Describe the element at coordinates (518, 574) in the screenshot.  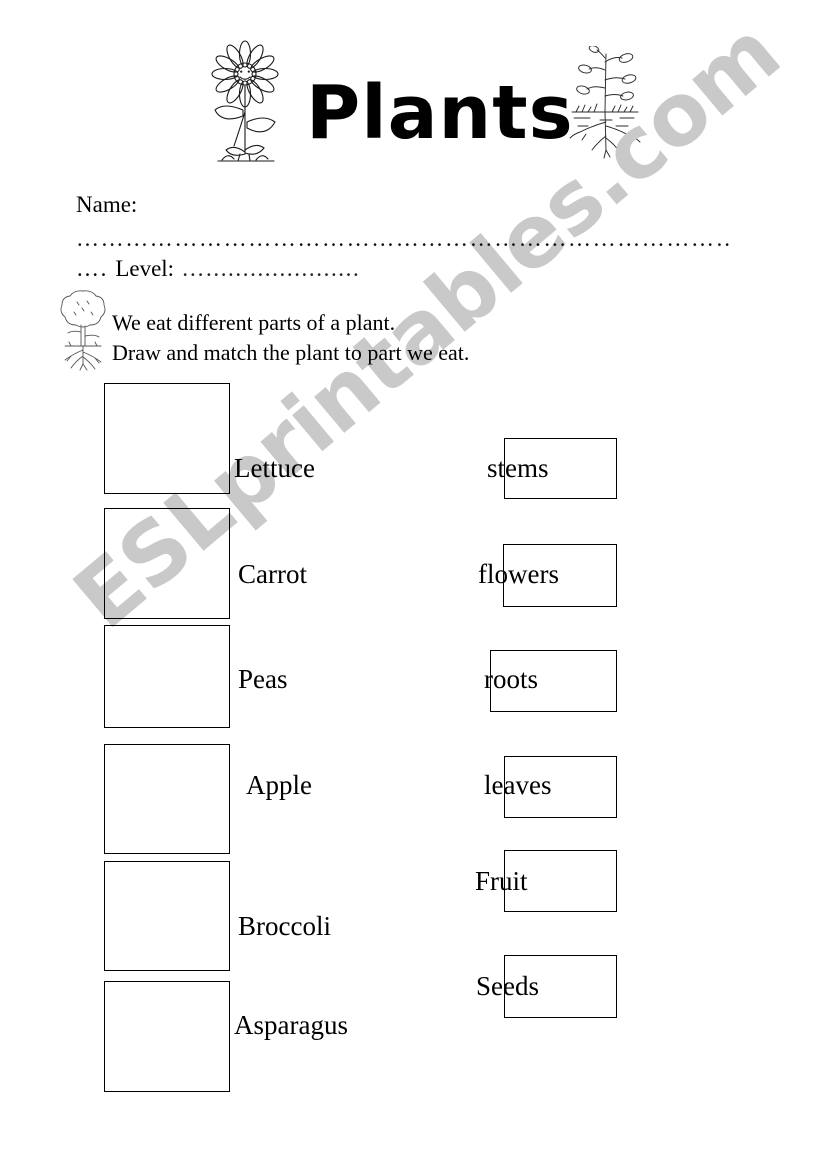
I see `right-label-flowers: flowers` at that location.